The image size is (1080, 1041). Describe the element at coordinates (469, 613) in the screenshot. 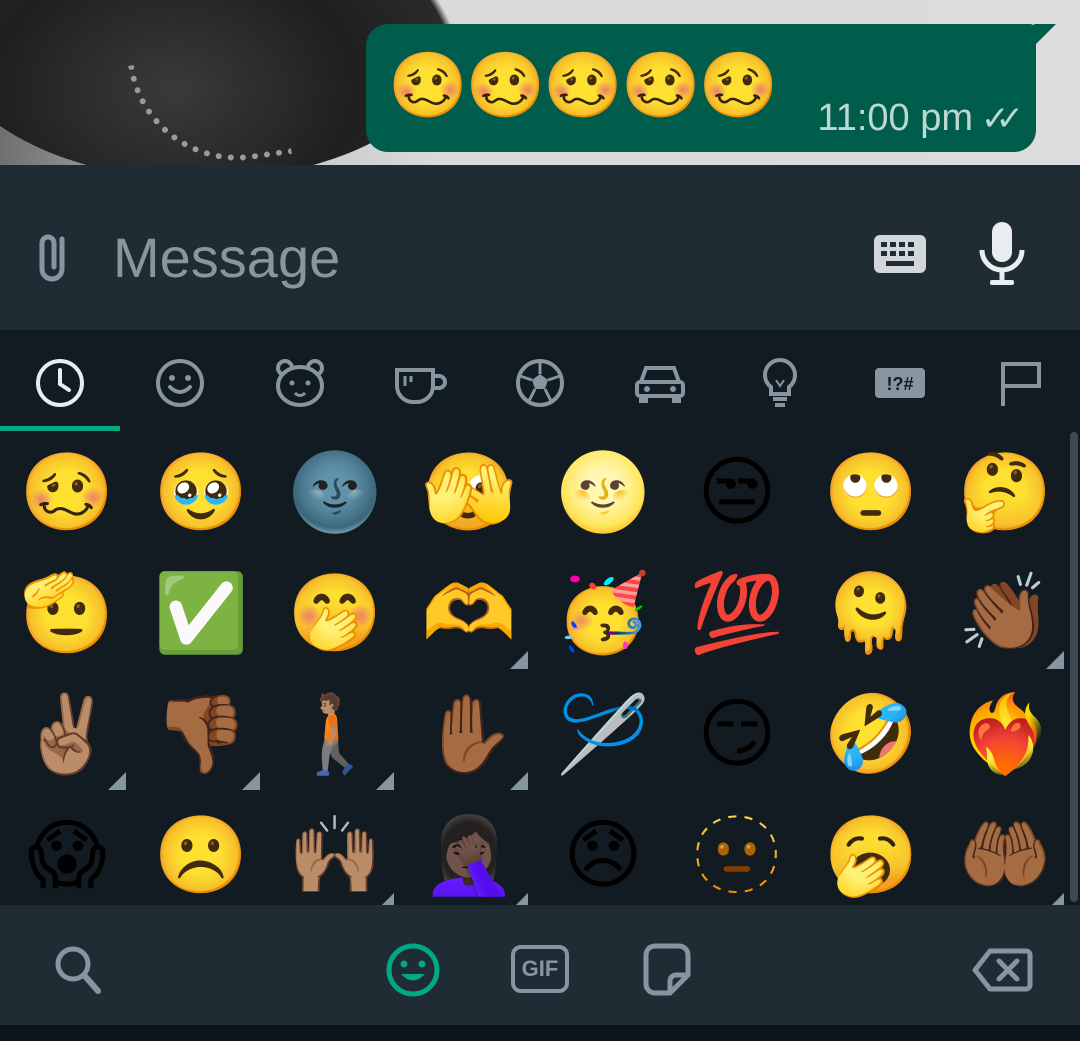

I see `emoji-cell: 🫶` at that location.